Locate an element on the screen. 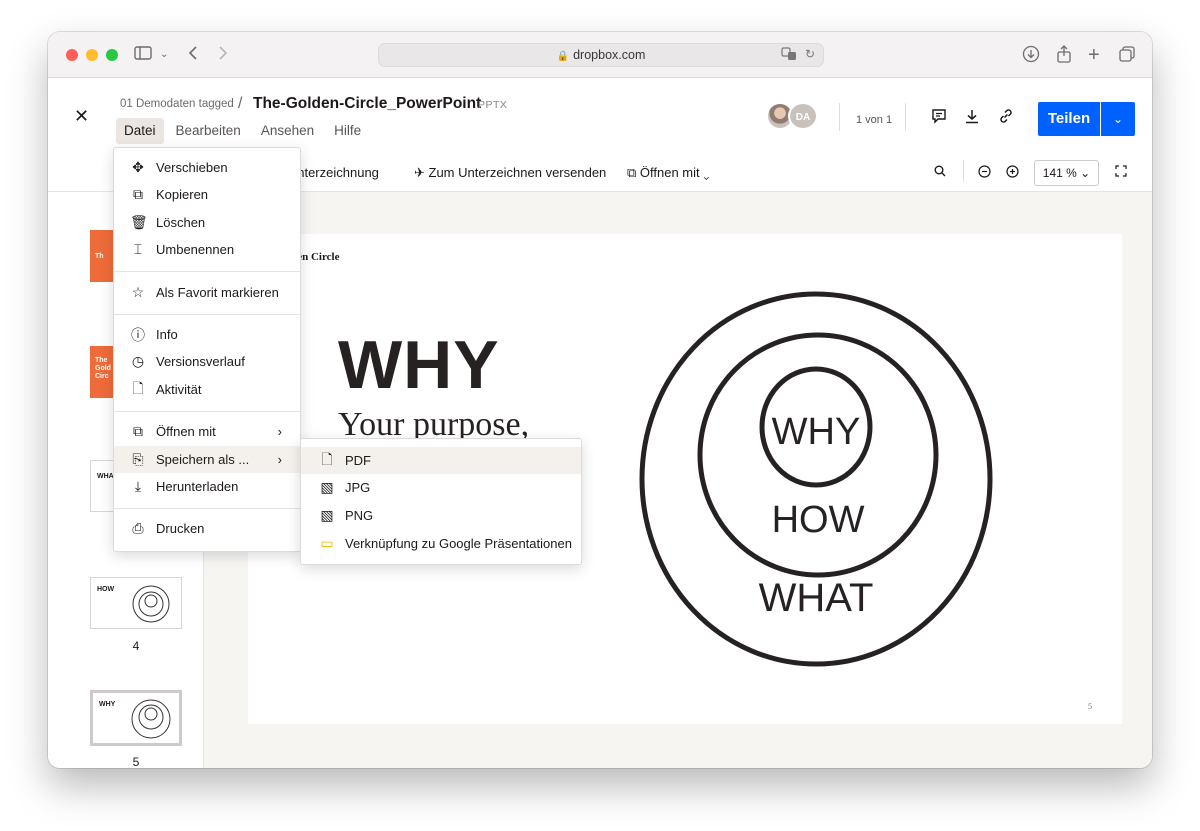 The image size is (1200, 831). menu-item-favorite: ☆ Als Favorit markieren is located at coordinates (207, 292).